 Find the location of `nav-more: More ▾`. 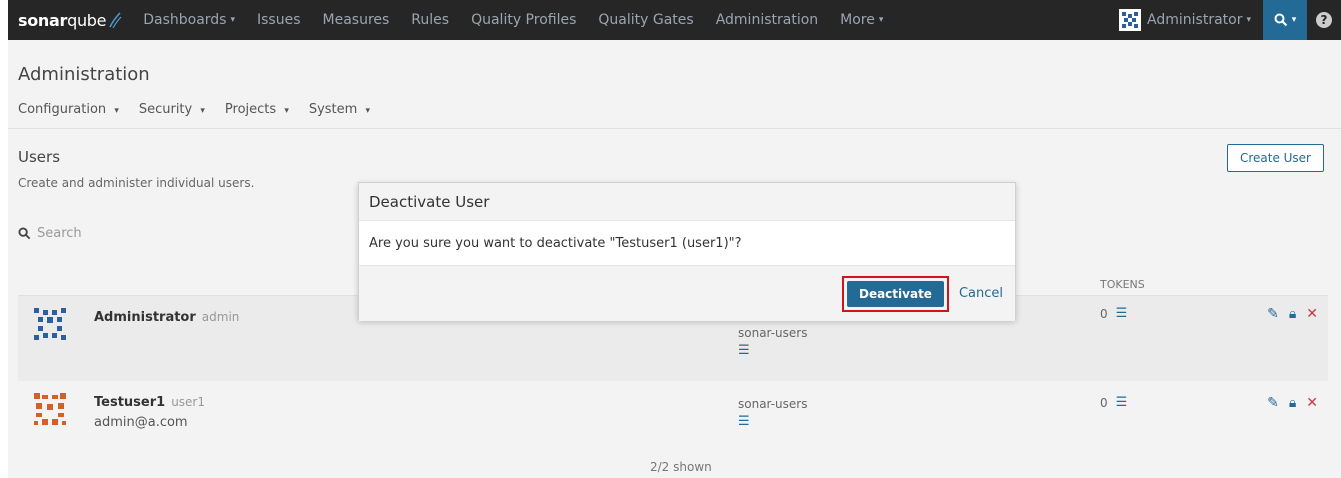

nav-more: More ▾ is located at coordinates (861, 20).